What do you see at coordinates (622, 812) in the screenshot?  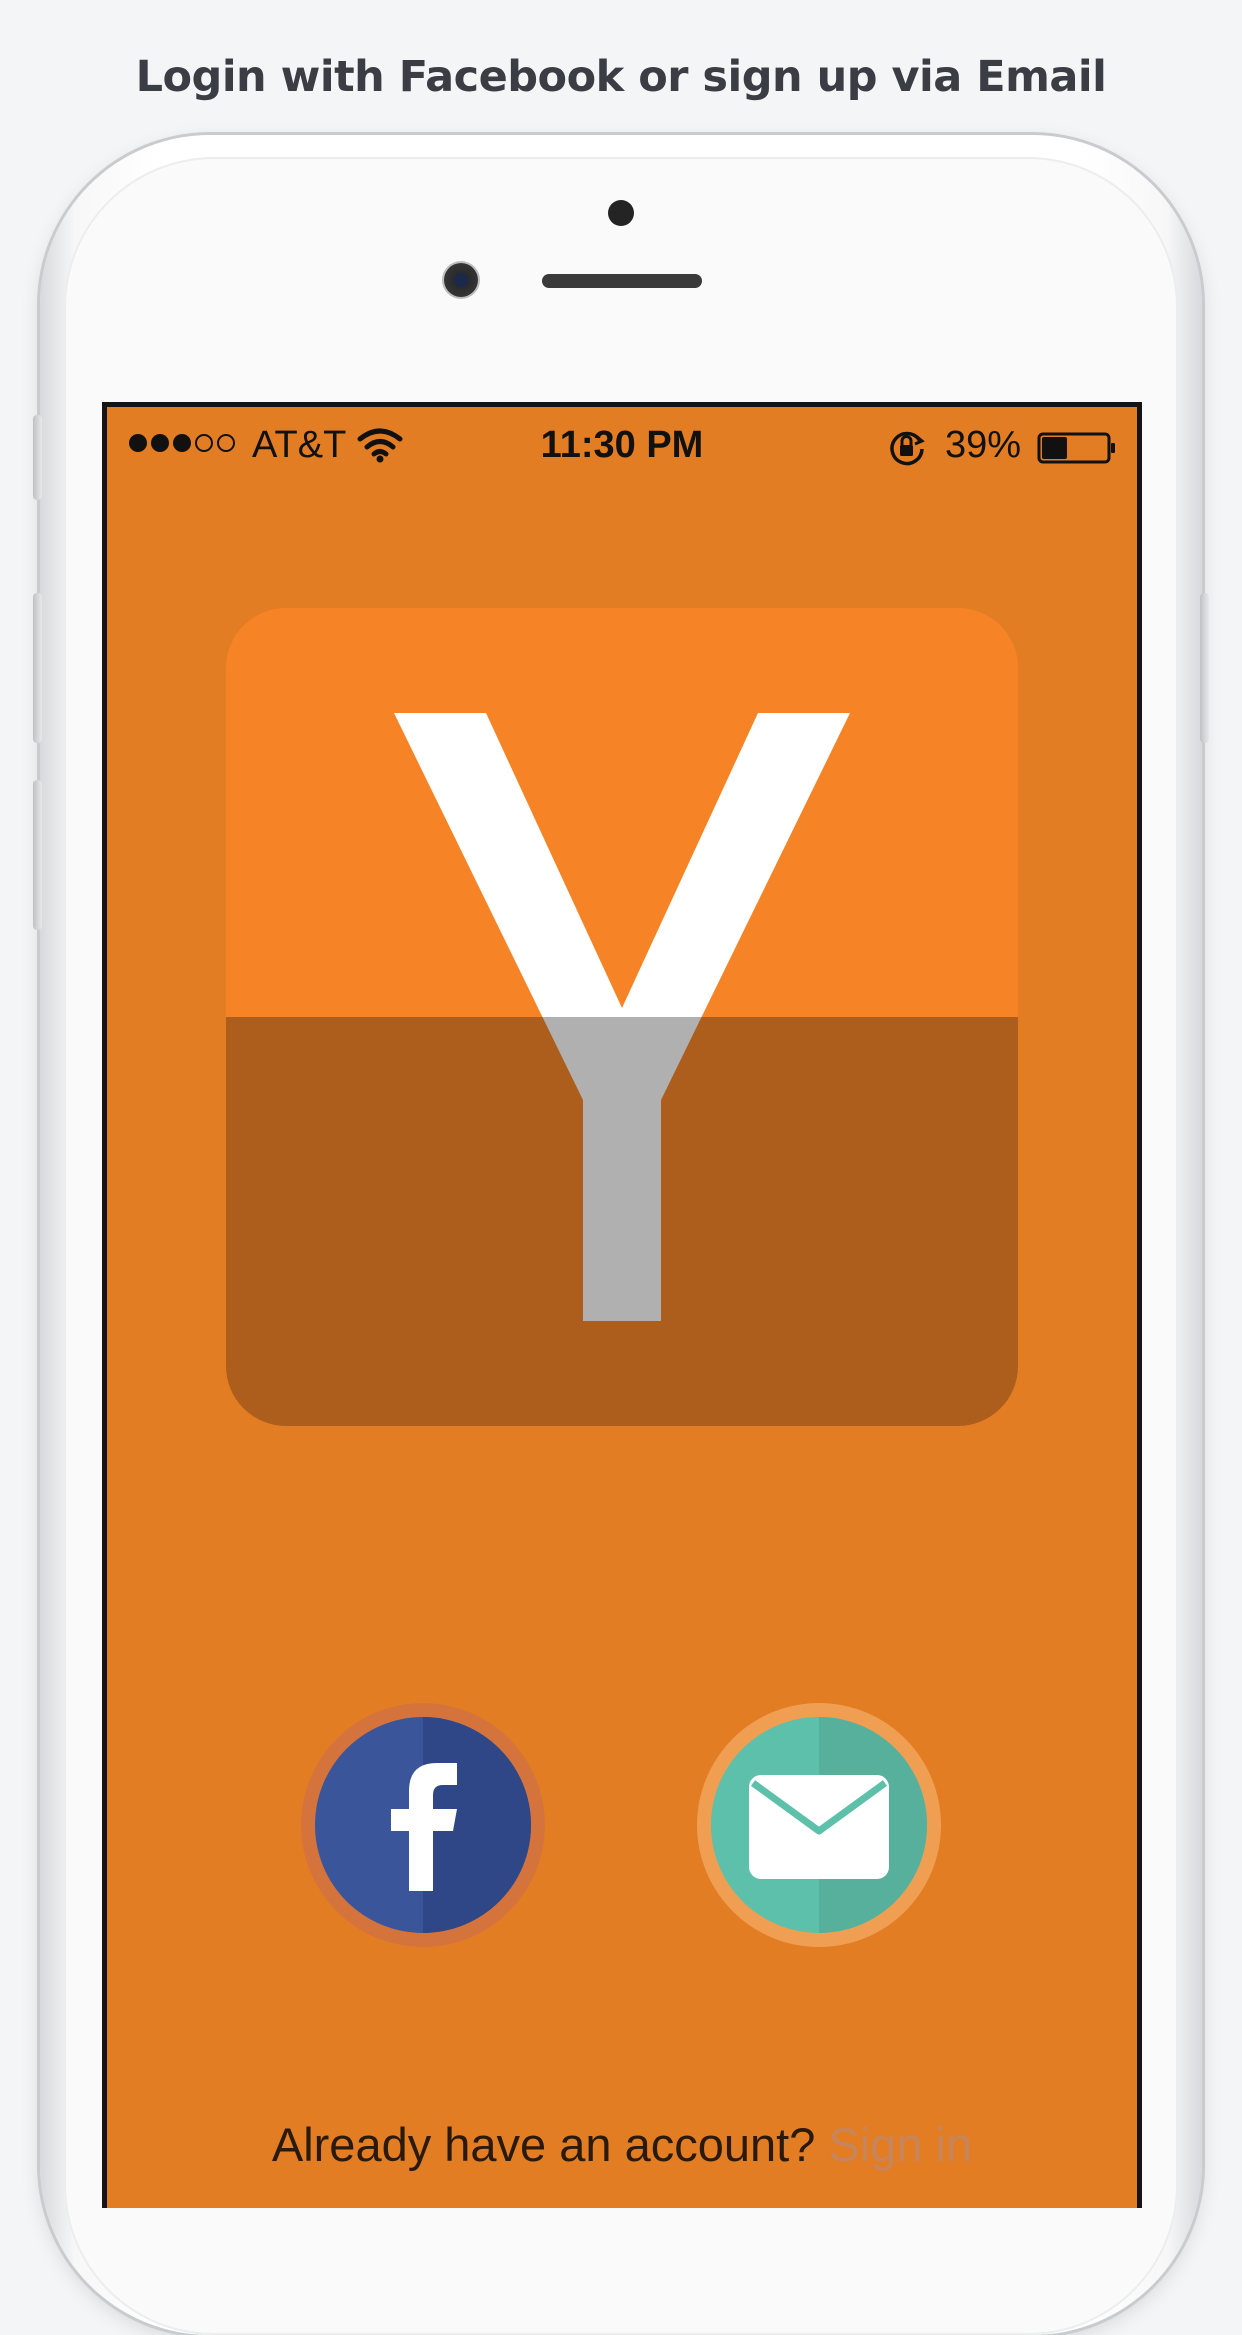 I see `logo-top-half` at bounding box center [622, 812].